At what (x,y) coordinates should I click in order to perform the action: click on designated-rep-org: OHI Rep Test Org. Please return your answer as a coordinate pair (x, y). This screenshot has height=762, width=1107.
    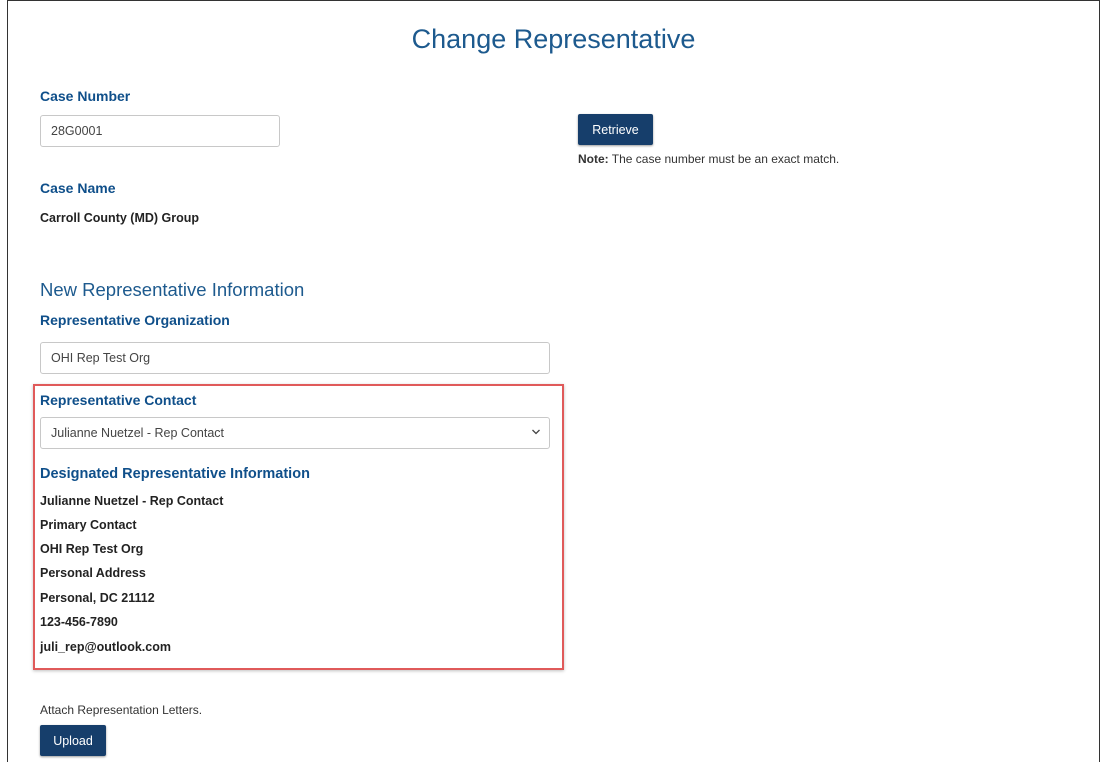
    Looking at the image, I should click on (92, 549).